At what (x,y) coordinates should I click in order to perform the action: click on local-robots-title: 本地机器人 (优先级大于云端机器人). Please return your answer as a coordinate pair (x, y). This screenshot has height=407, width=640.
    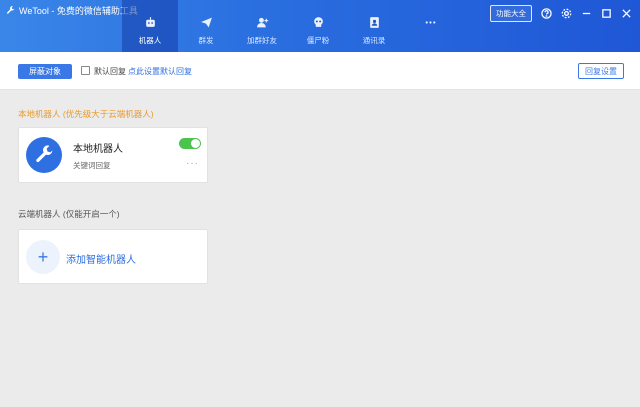
    Looking at the image, I should click on (86, 114).